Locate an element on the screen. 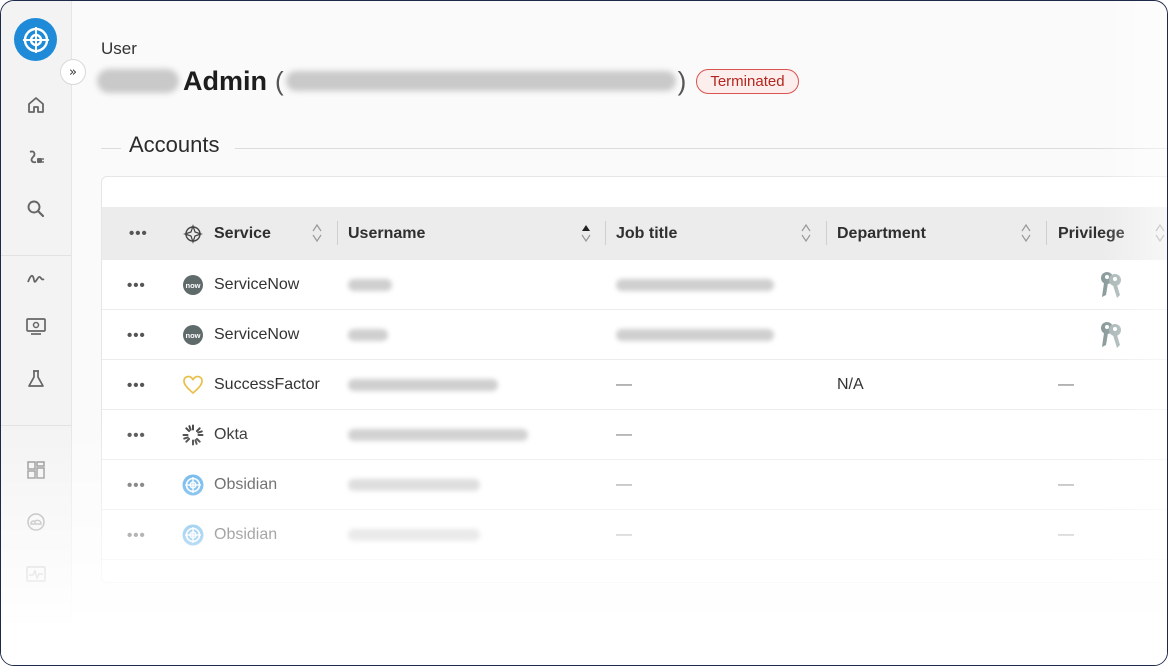  page-title: Admin ( ) Terminated is located at coordinates (448, 81).